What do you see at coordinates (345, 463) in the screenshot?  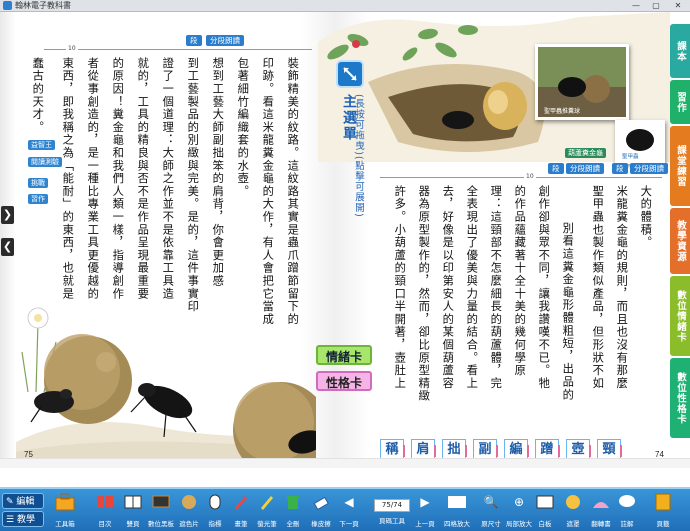 I see `page-bottom-edge` at bounding box center [345, 463].